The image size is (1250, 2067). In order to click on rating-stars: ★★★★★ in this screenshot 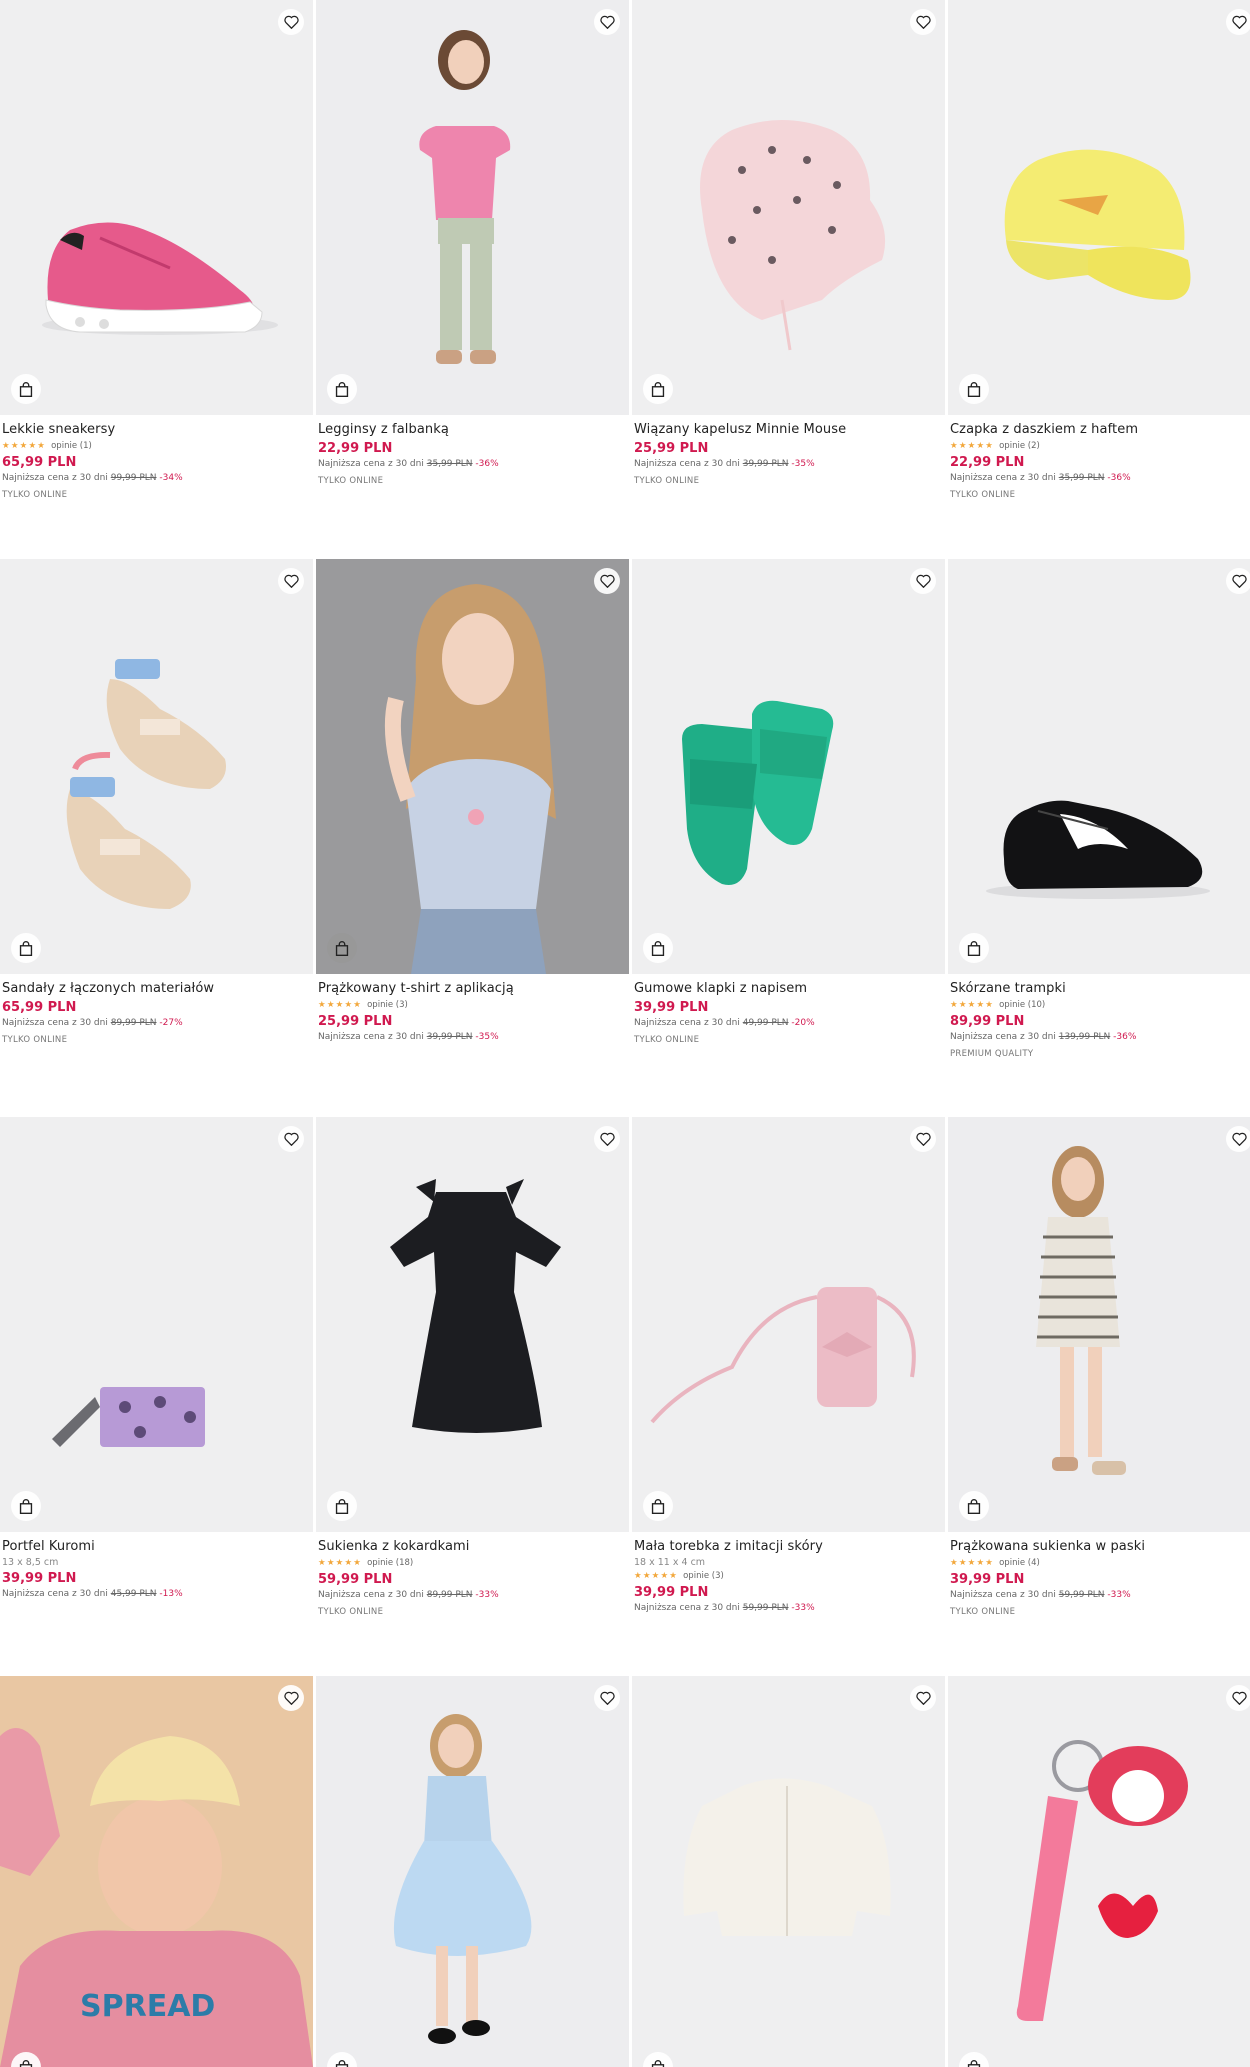, I will do `click(972, 1563)`.